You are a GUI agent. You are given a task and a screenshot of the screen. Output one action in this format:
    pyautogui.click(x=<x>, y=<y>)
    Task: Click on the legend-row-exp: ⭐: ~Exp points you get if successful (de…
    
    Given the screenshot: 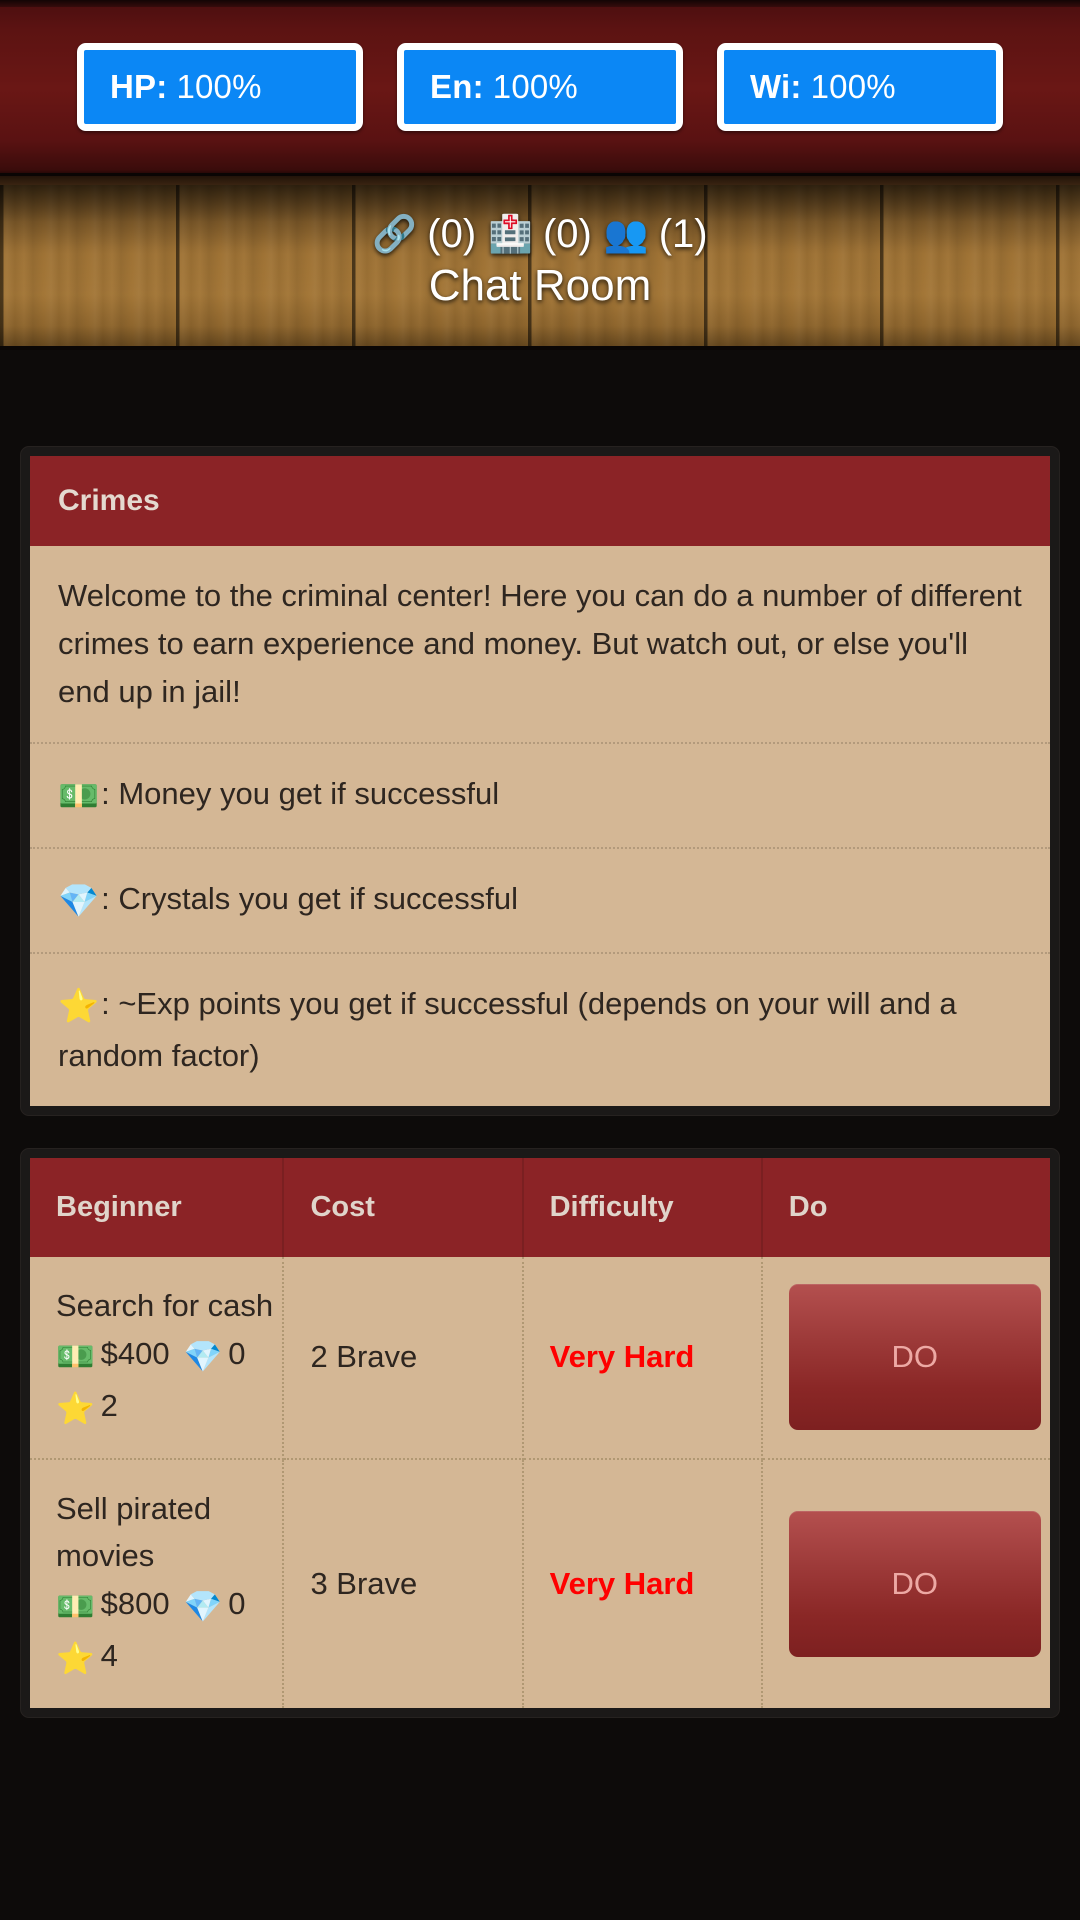 What is the action you would take?
    pyautogui.click(x=540, y=1029)
    